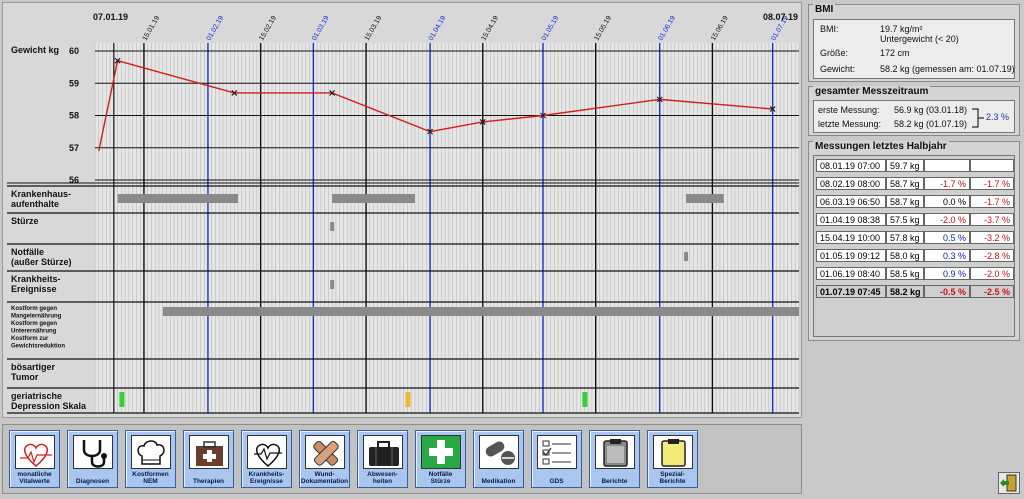 This screenshot has width=1024, height=499. Describe the element at coordinates (672, 478) in the screenshot. I see `toolbar-button-label: Spezial- Berichte` at that location.